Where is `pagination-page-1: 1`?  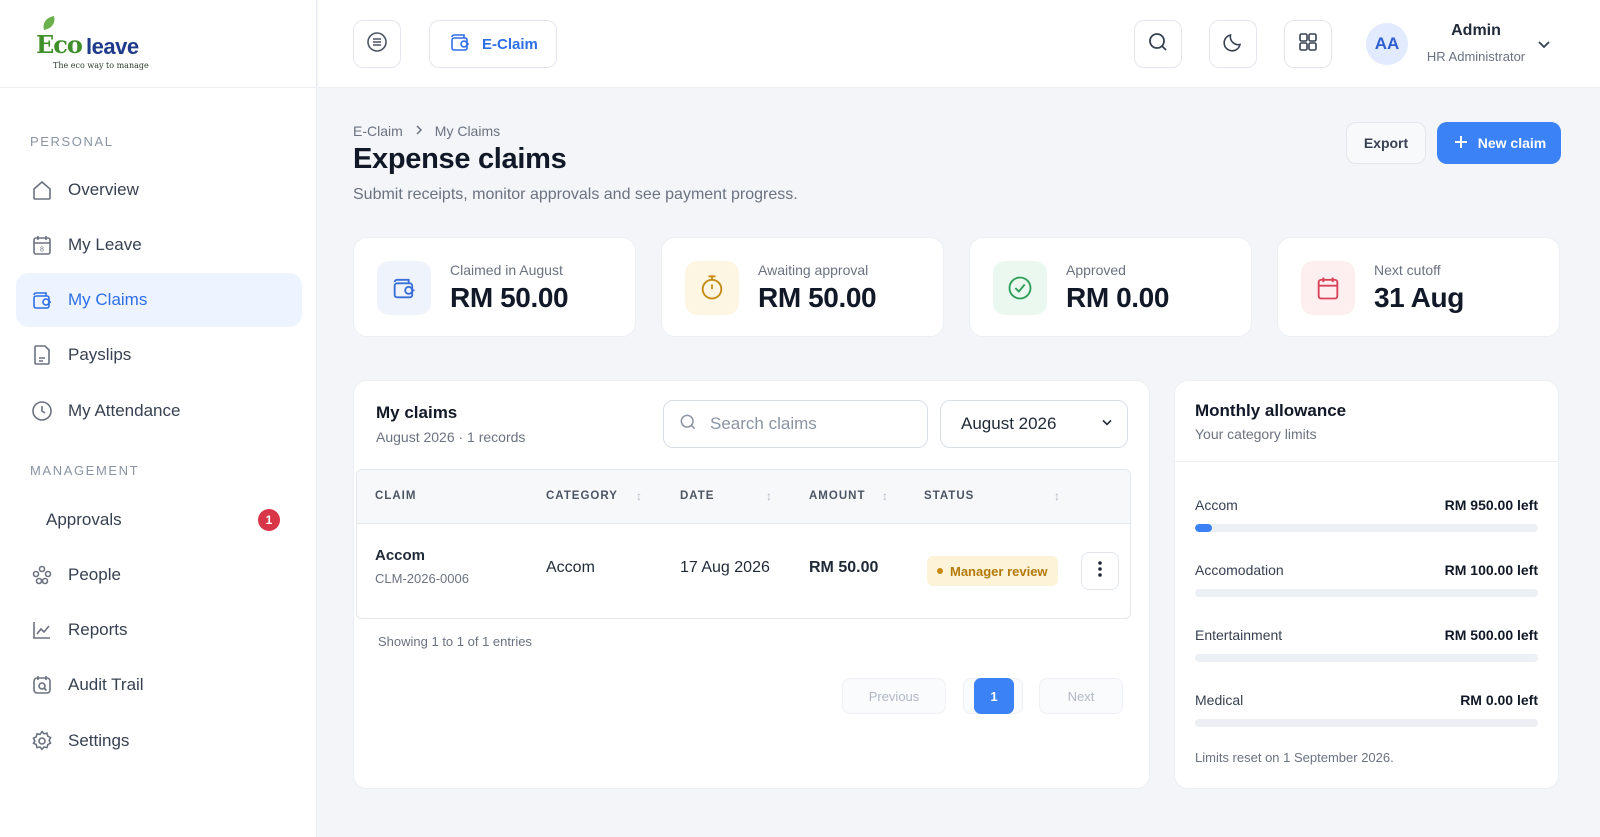
pagination-page-1: 1 is located at coordinates (994, 696).